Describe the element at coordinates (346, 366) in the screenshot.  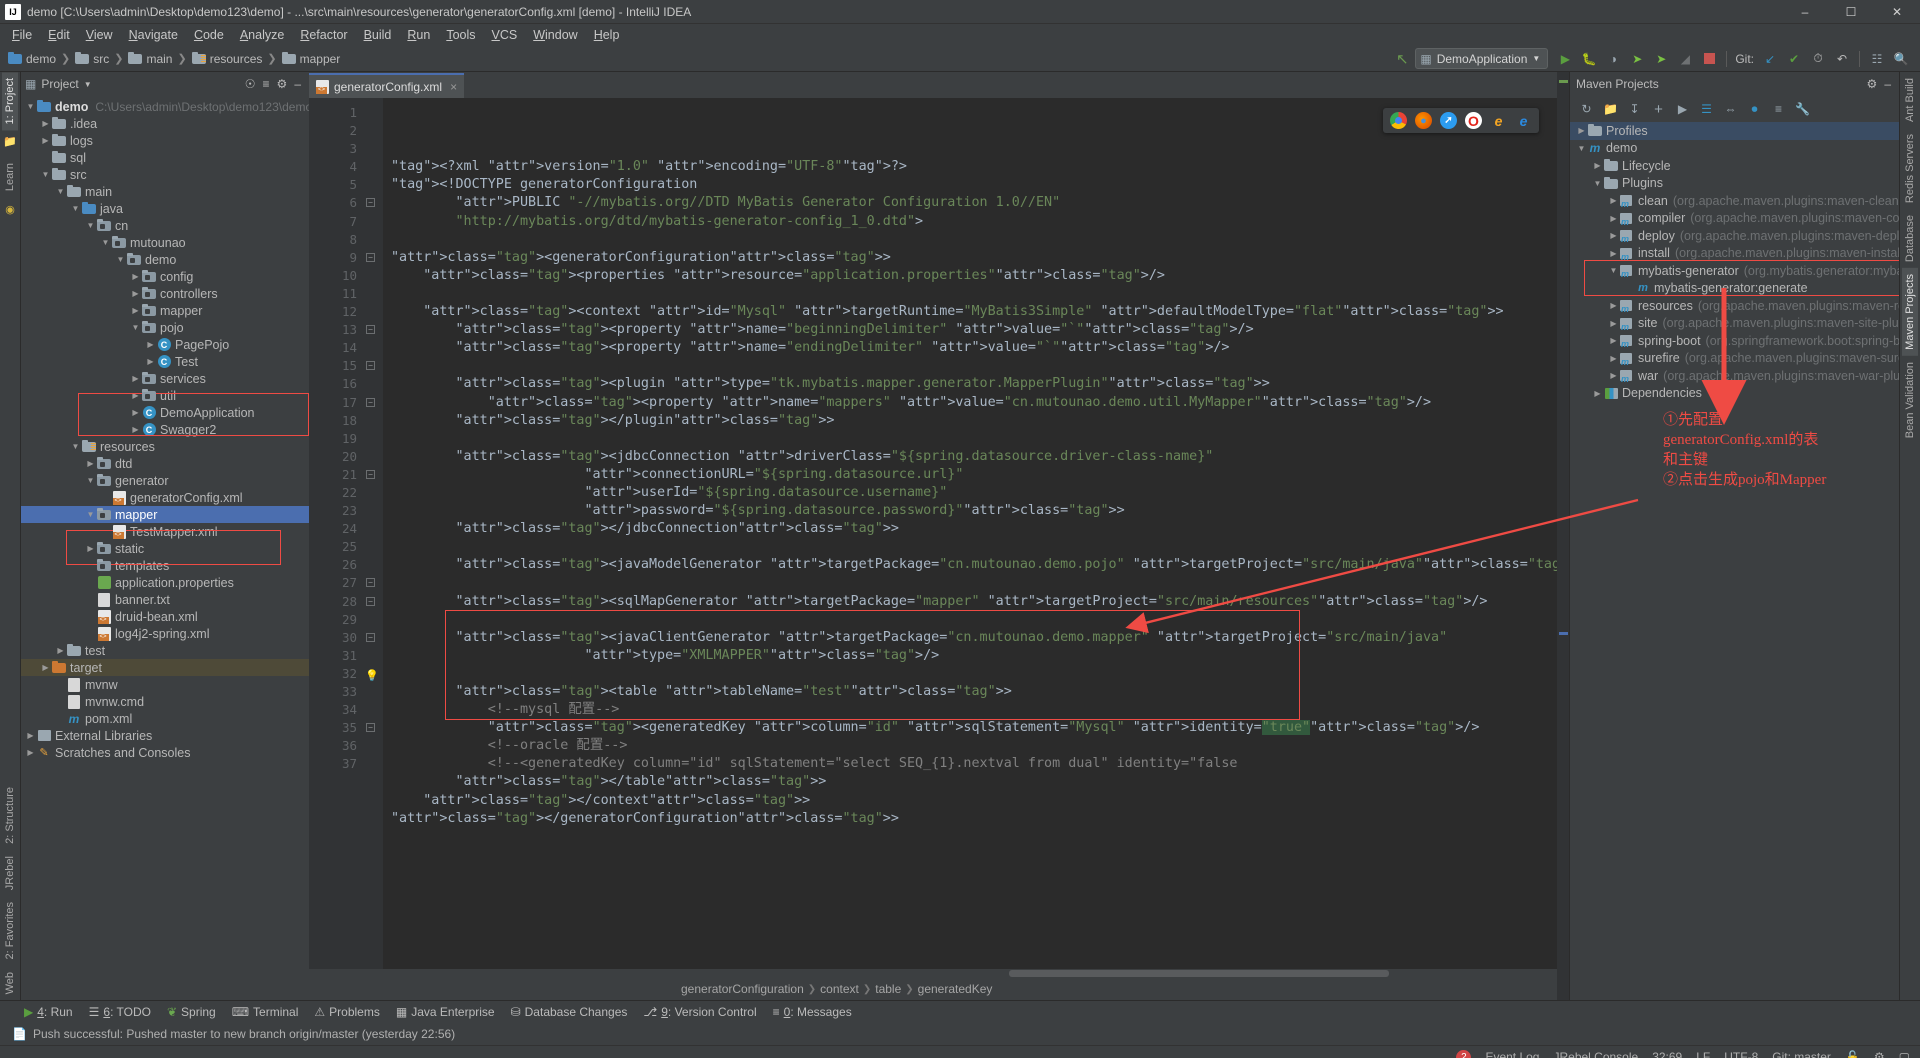
I see `line-number: 15−` at that location.